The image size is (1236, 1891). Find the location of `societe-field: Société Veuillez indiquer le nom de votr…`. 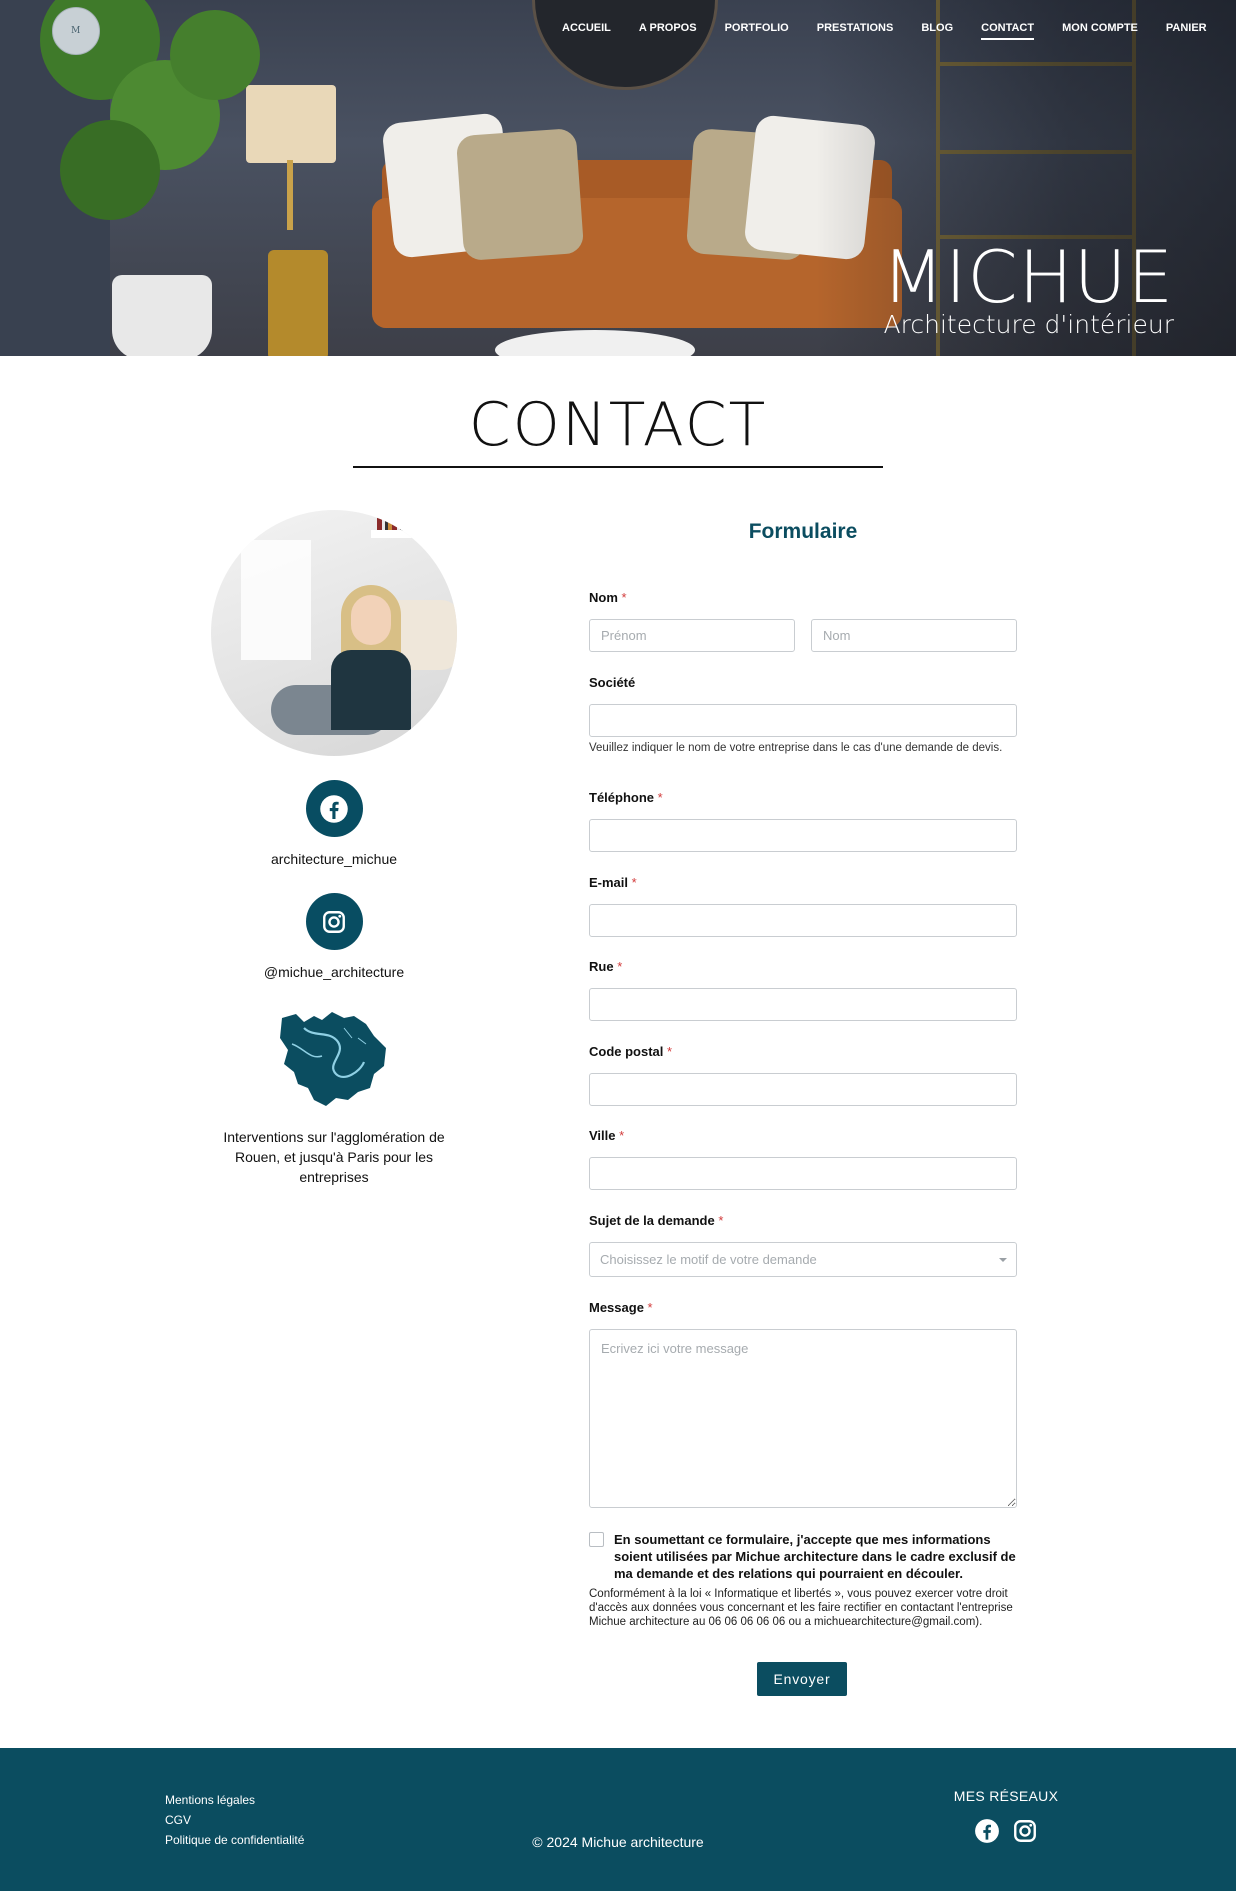

societe-field: Société Veuillez indiquer le nom de votr… is located at coordinates (803, 715).